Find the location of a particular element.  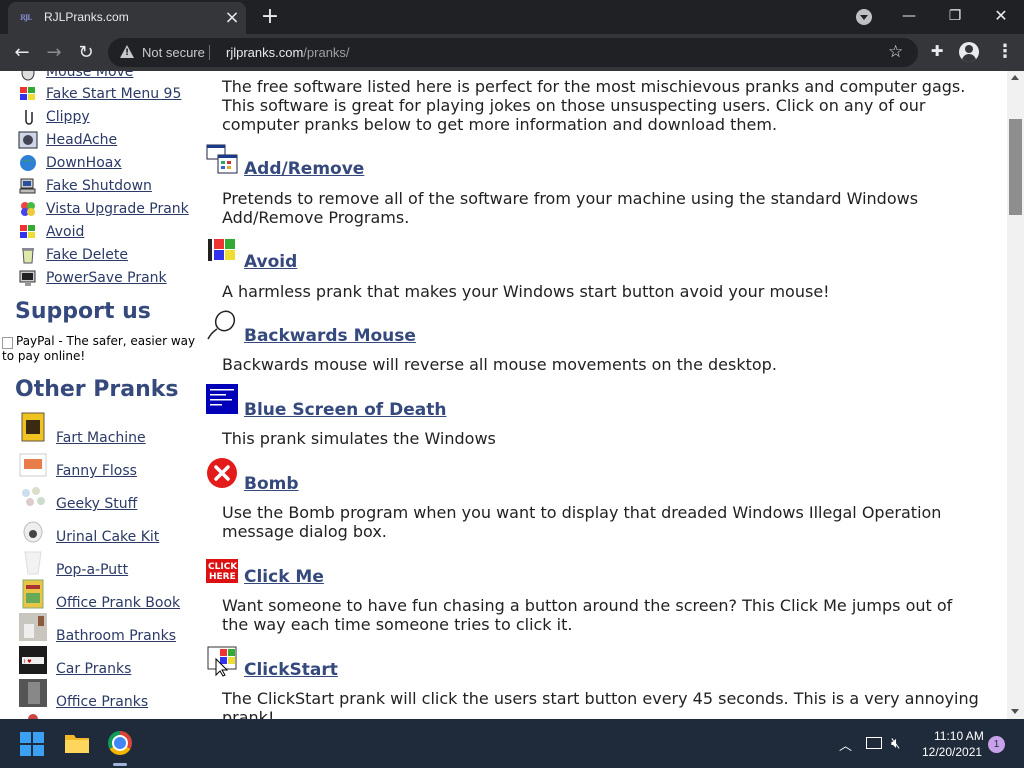

sidebar-link-vista-upgrade-prank: Vista Upgrade Prank is located at coordinates (117, 209).